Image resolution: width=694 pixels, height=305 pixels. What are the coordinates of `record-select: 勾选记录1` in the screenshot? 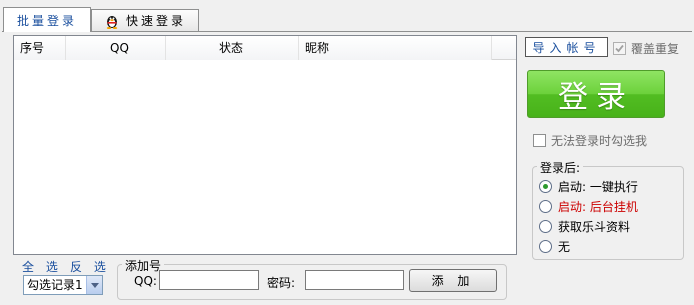 It's located at (63, 285).